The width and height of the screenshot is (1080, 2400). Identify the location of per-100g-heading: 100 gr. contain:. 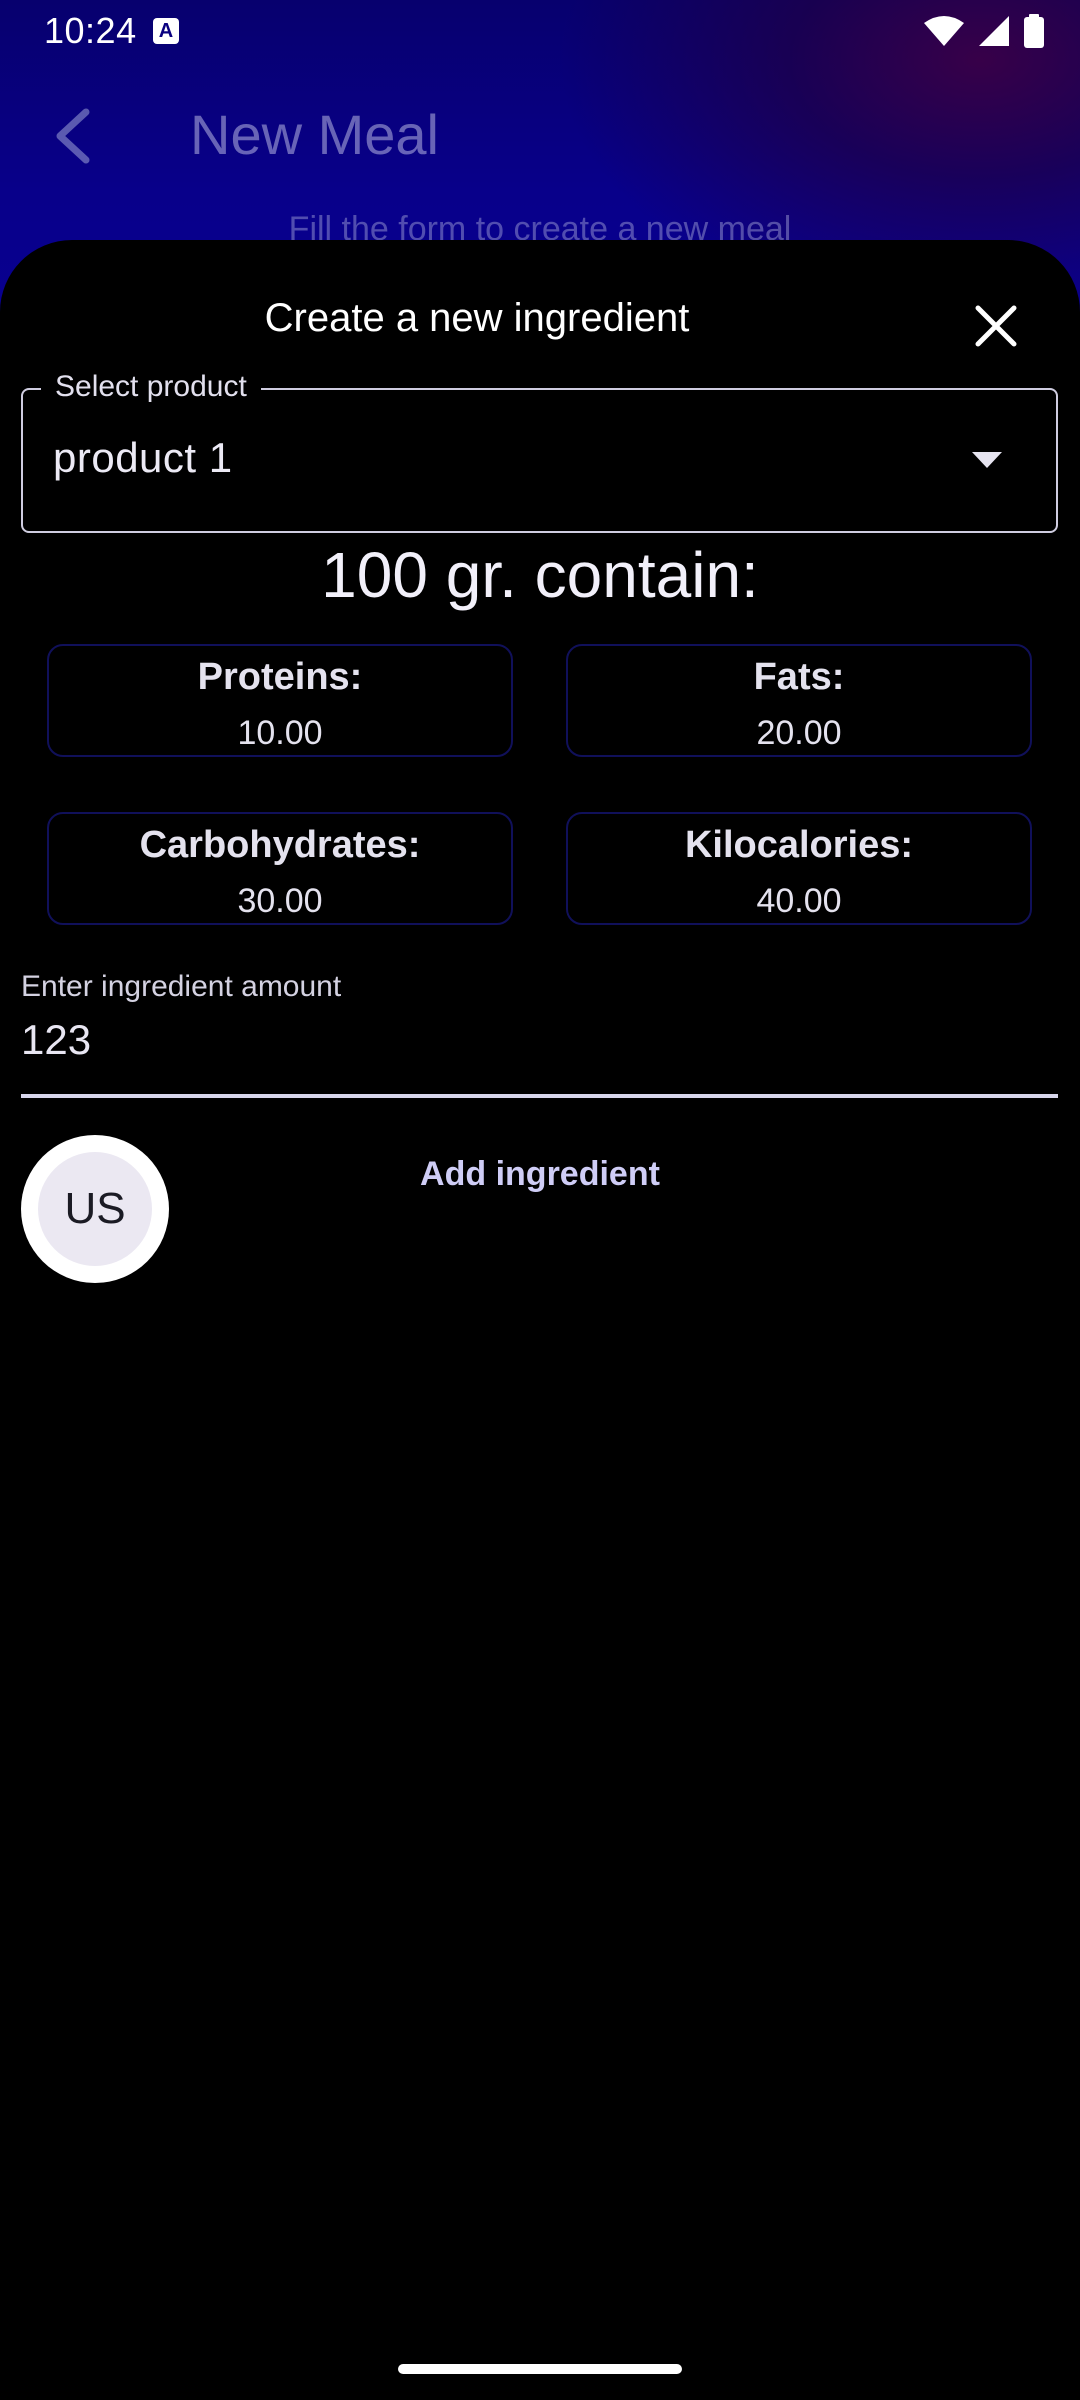
(540, 575).